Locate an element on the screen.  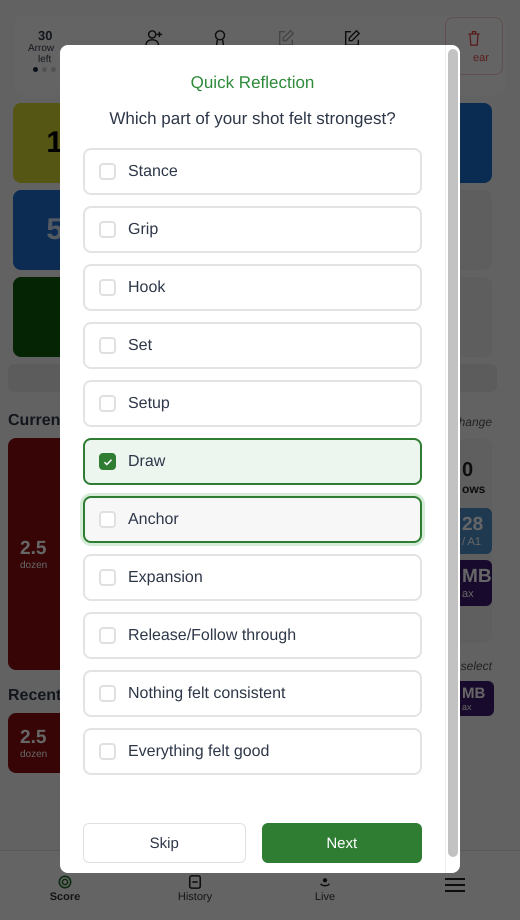
arrows-label: left is located at coordinates (45, 59).